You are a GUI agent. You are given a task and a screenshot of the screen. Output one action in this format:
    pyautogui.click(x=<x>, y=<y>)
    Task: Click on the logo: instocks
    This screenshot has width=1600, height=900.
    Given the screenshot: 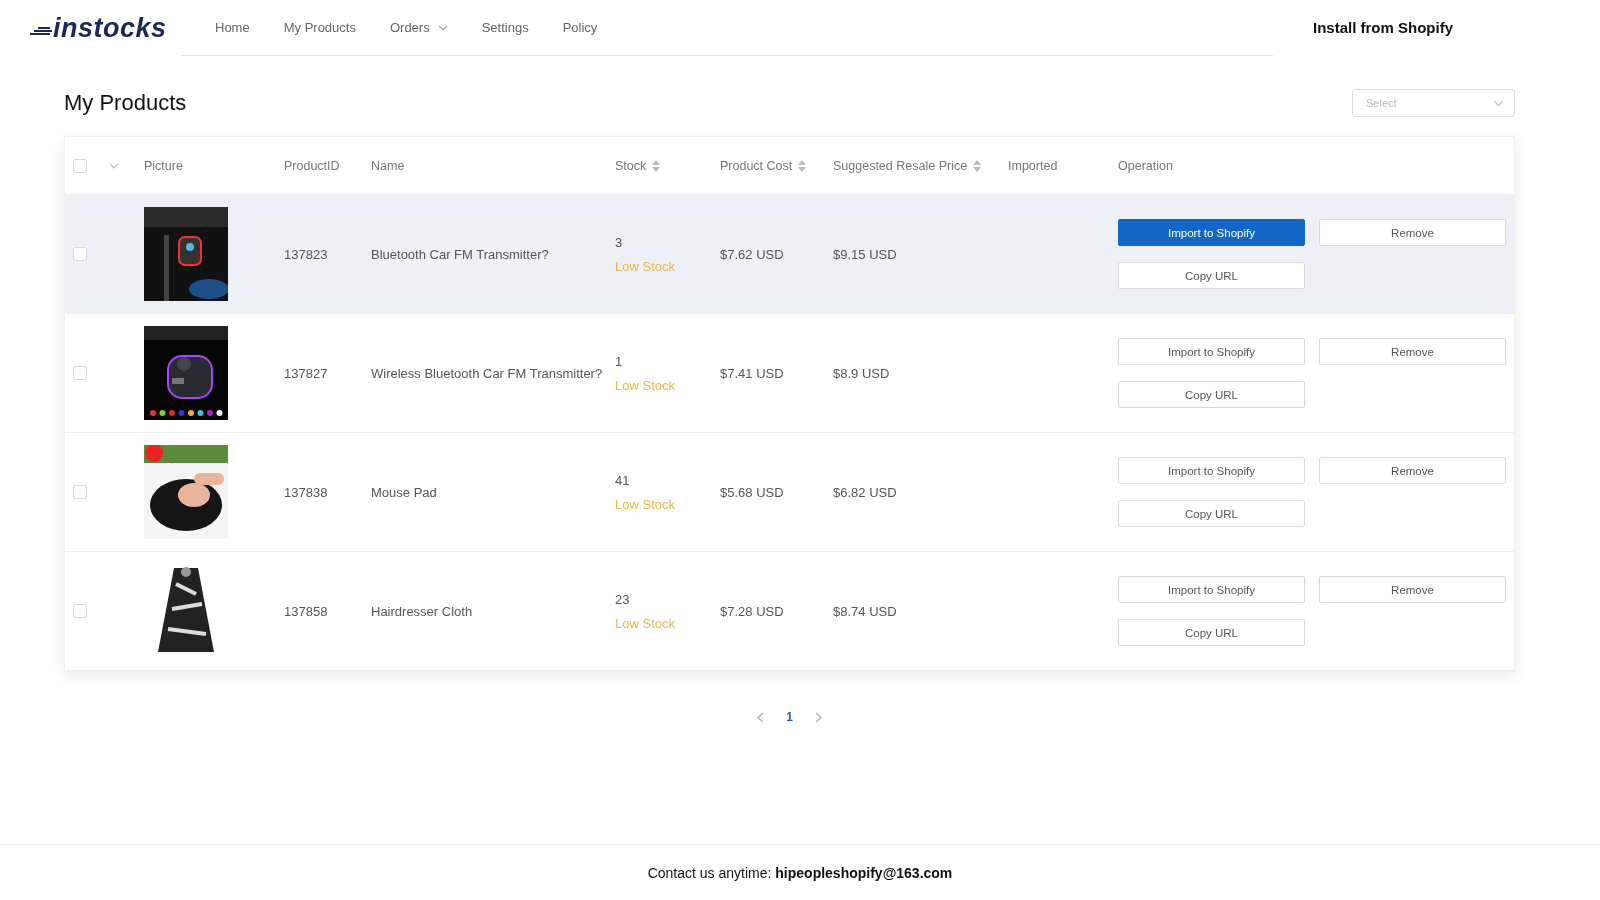 What is the action you would take?
    pyautogui.click(x=110, y=28)
    